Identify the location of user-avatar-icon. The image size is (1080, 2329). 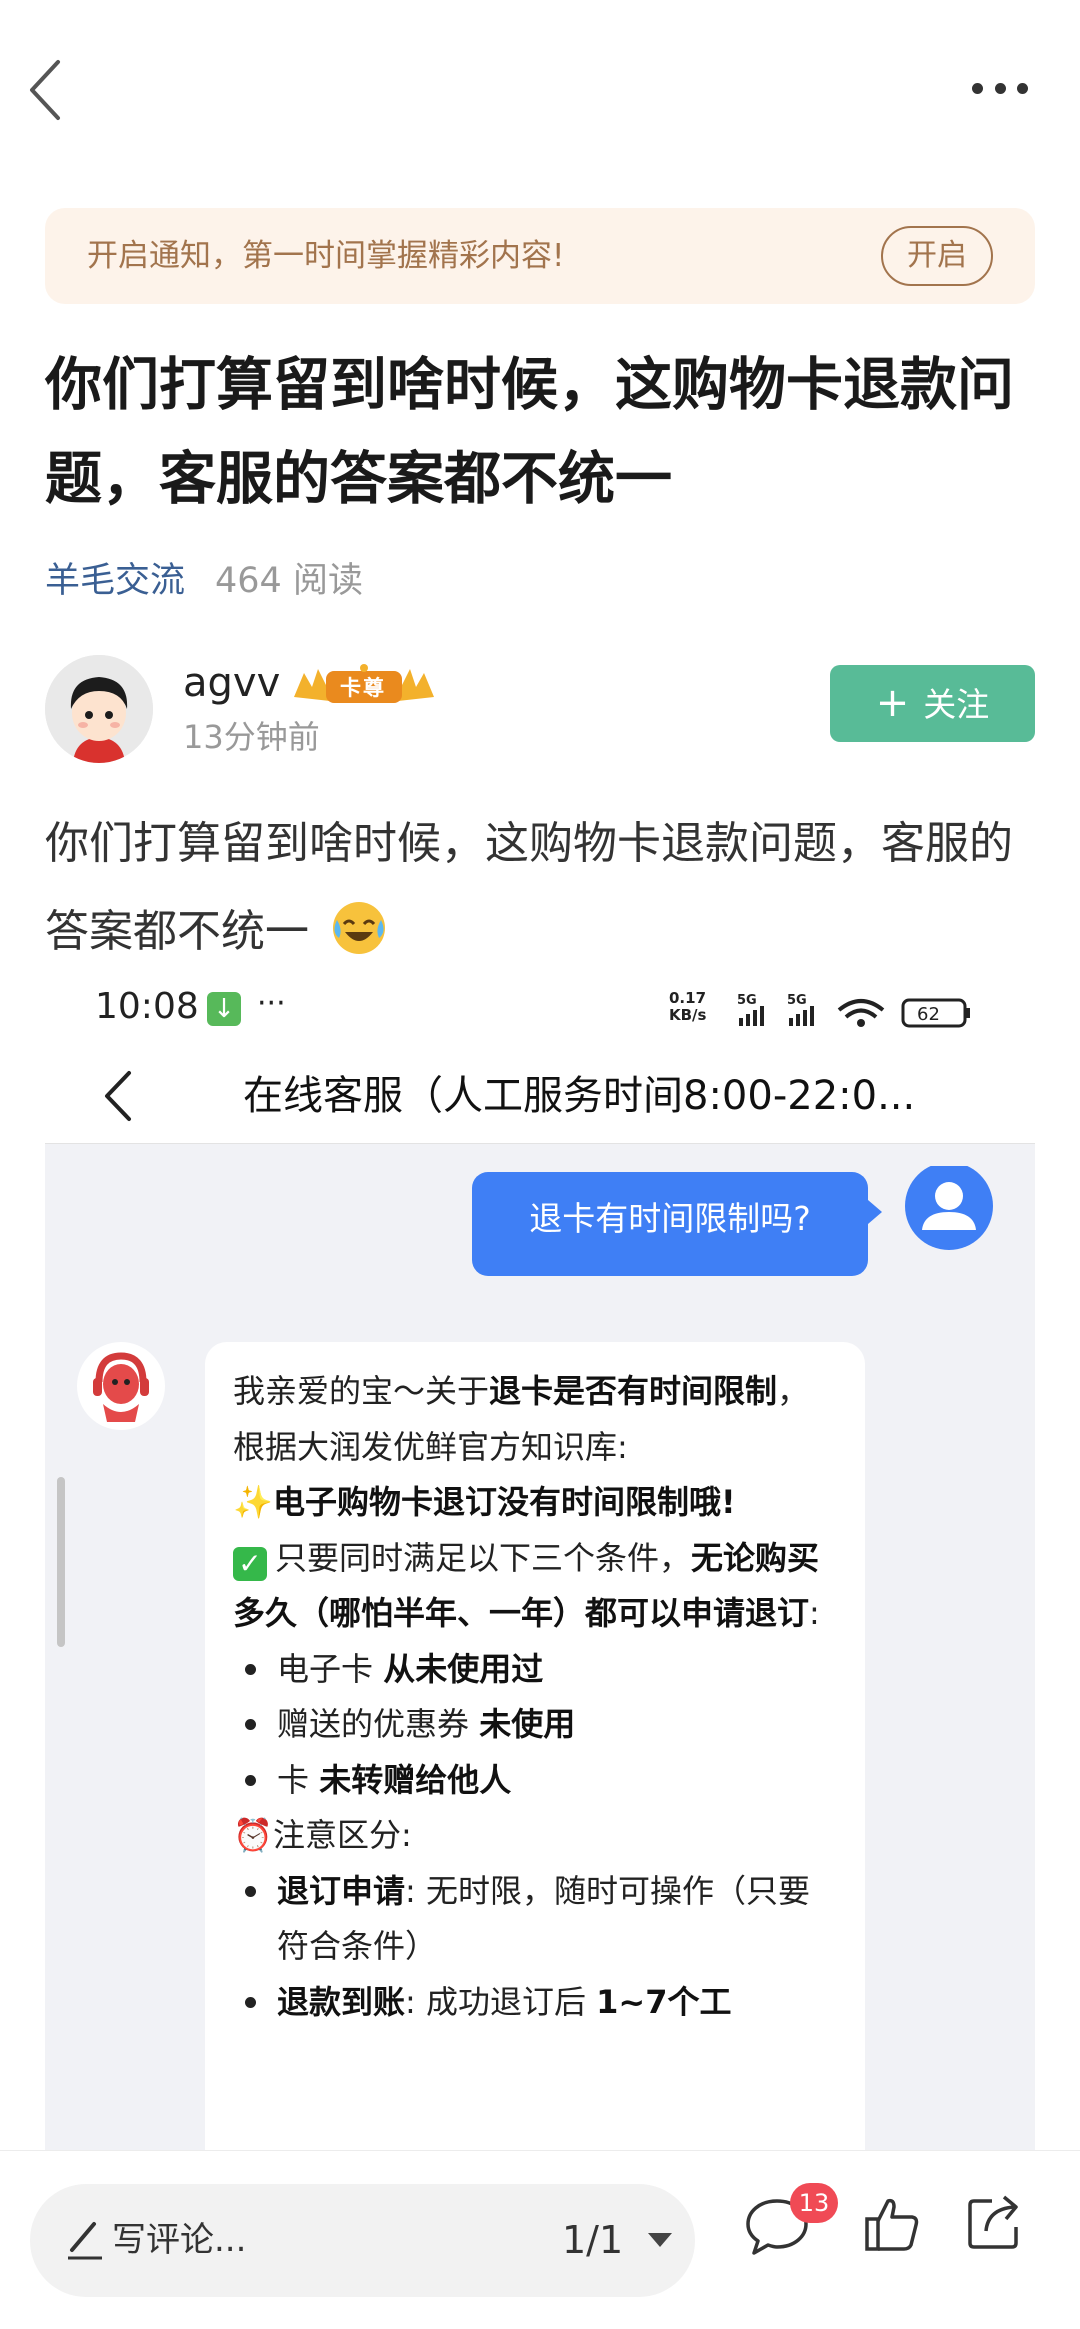
(949, 1208).